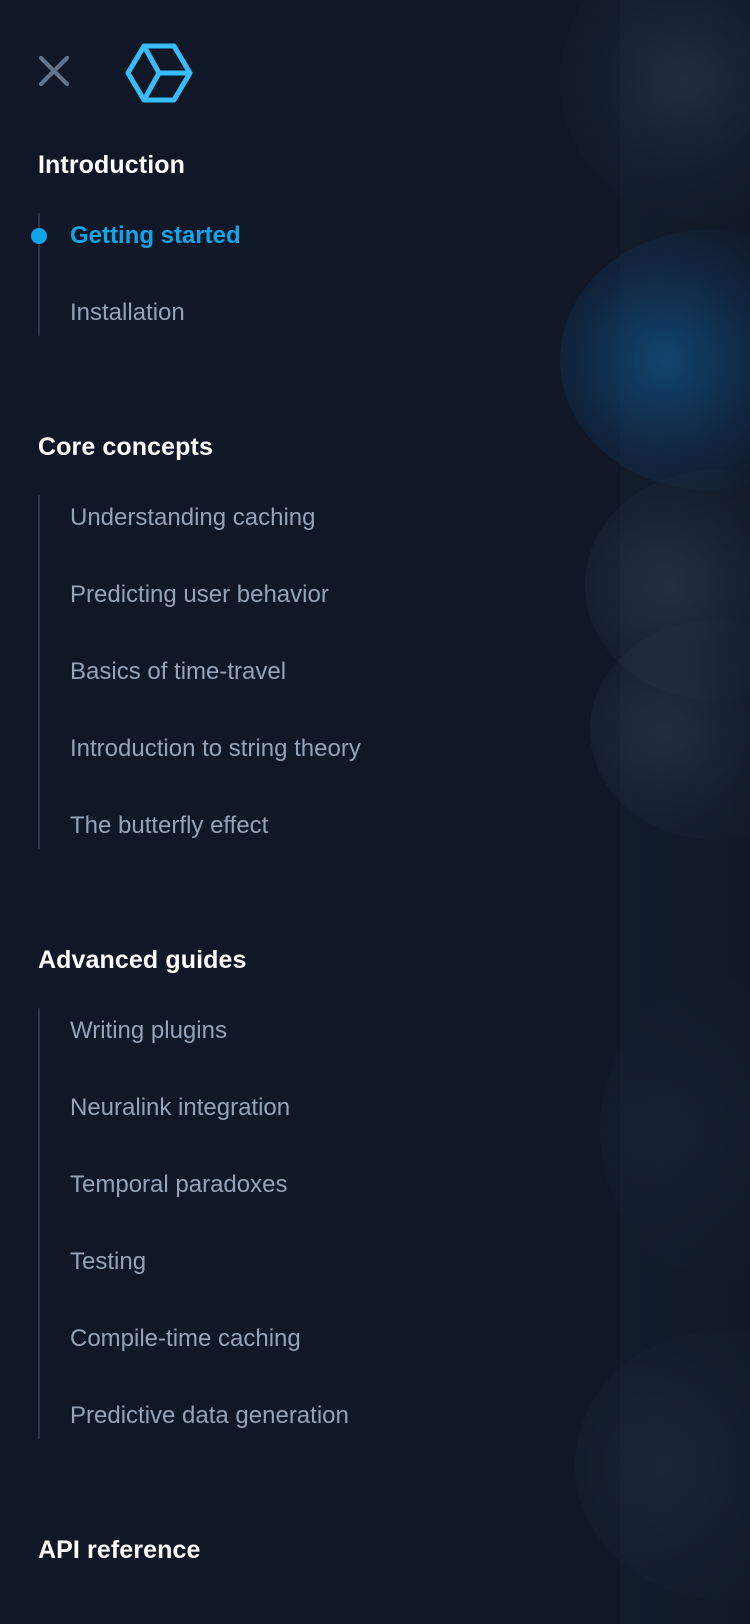  I want to click on nav-group-title: Core concepts, so click(125, 447).